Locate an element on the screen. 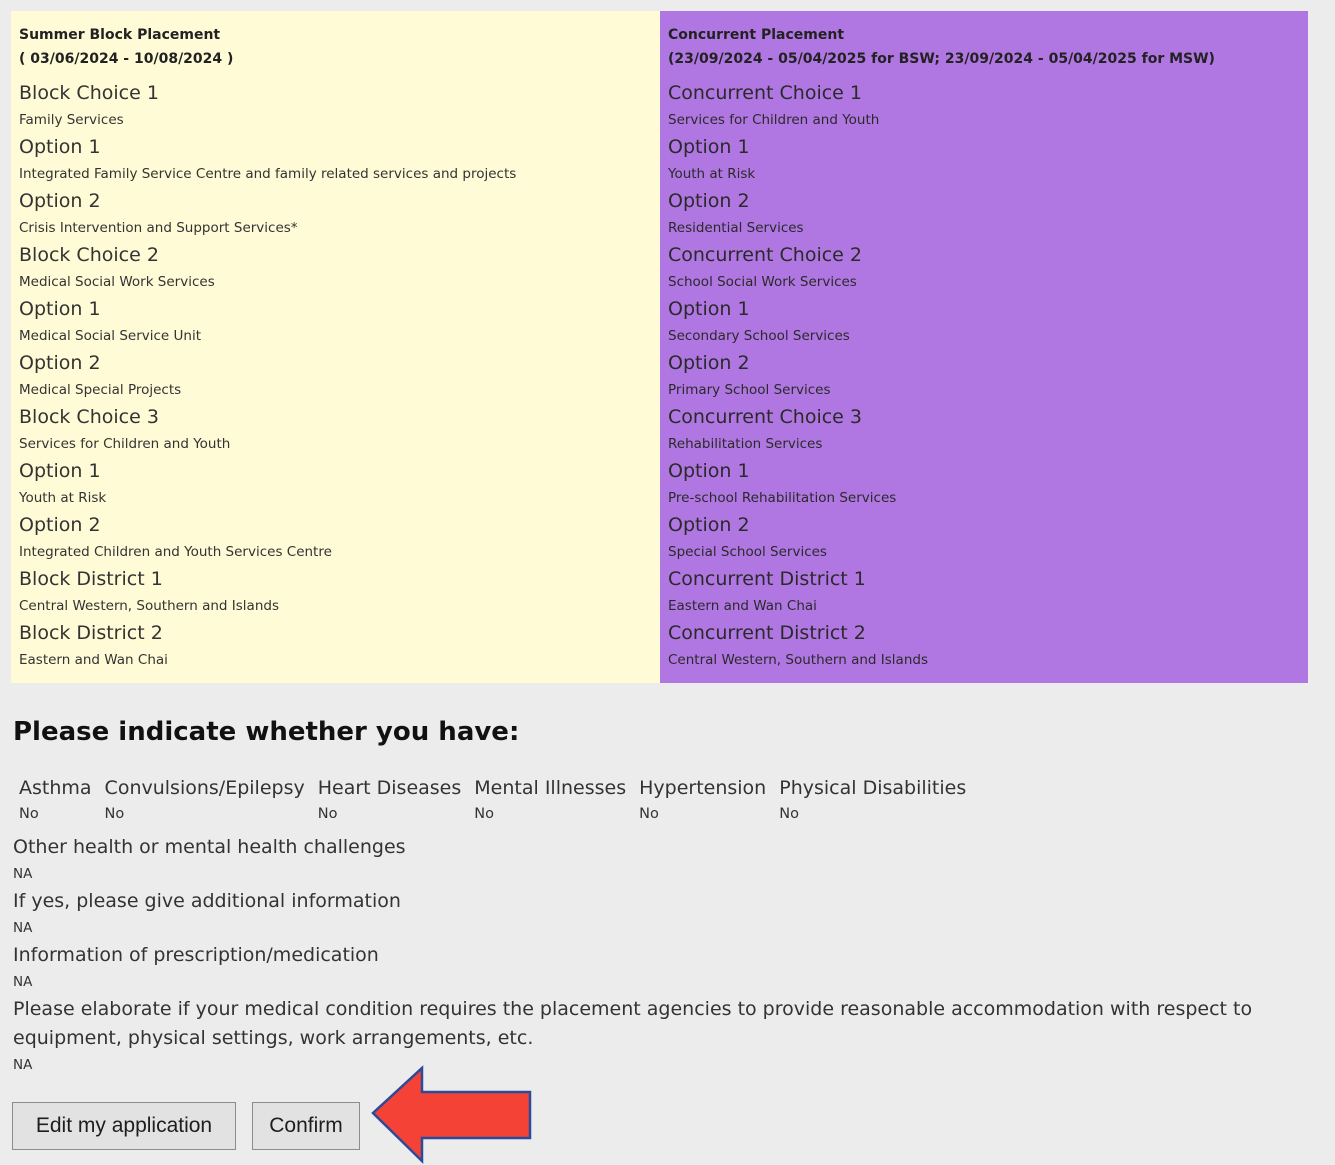 The height and width of the screenshot is (1165, 1335). block-entry-value: Eastern and Wan Chai is located at coordinates (93, 660).